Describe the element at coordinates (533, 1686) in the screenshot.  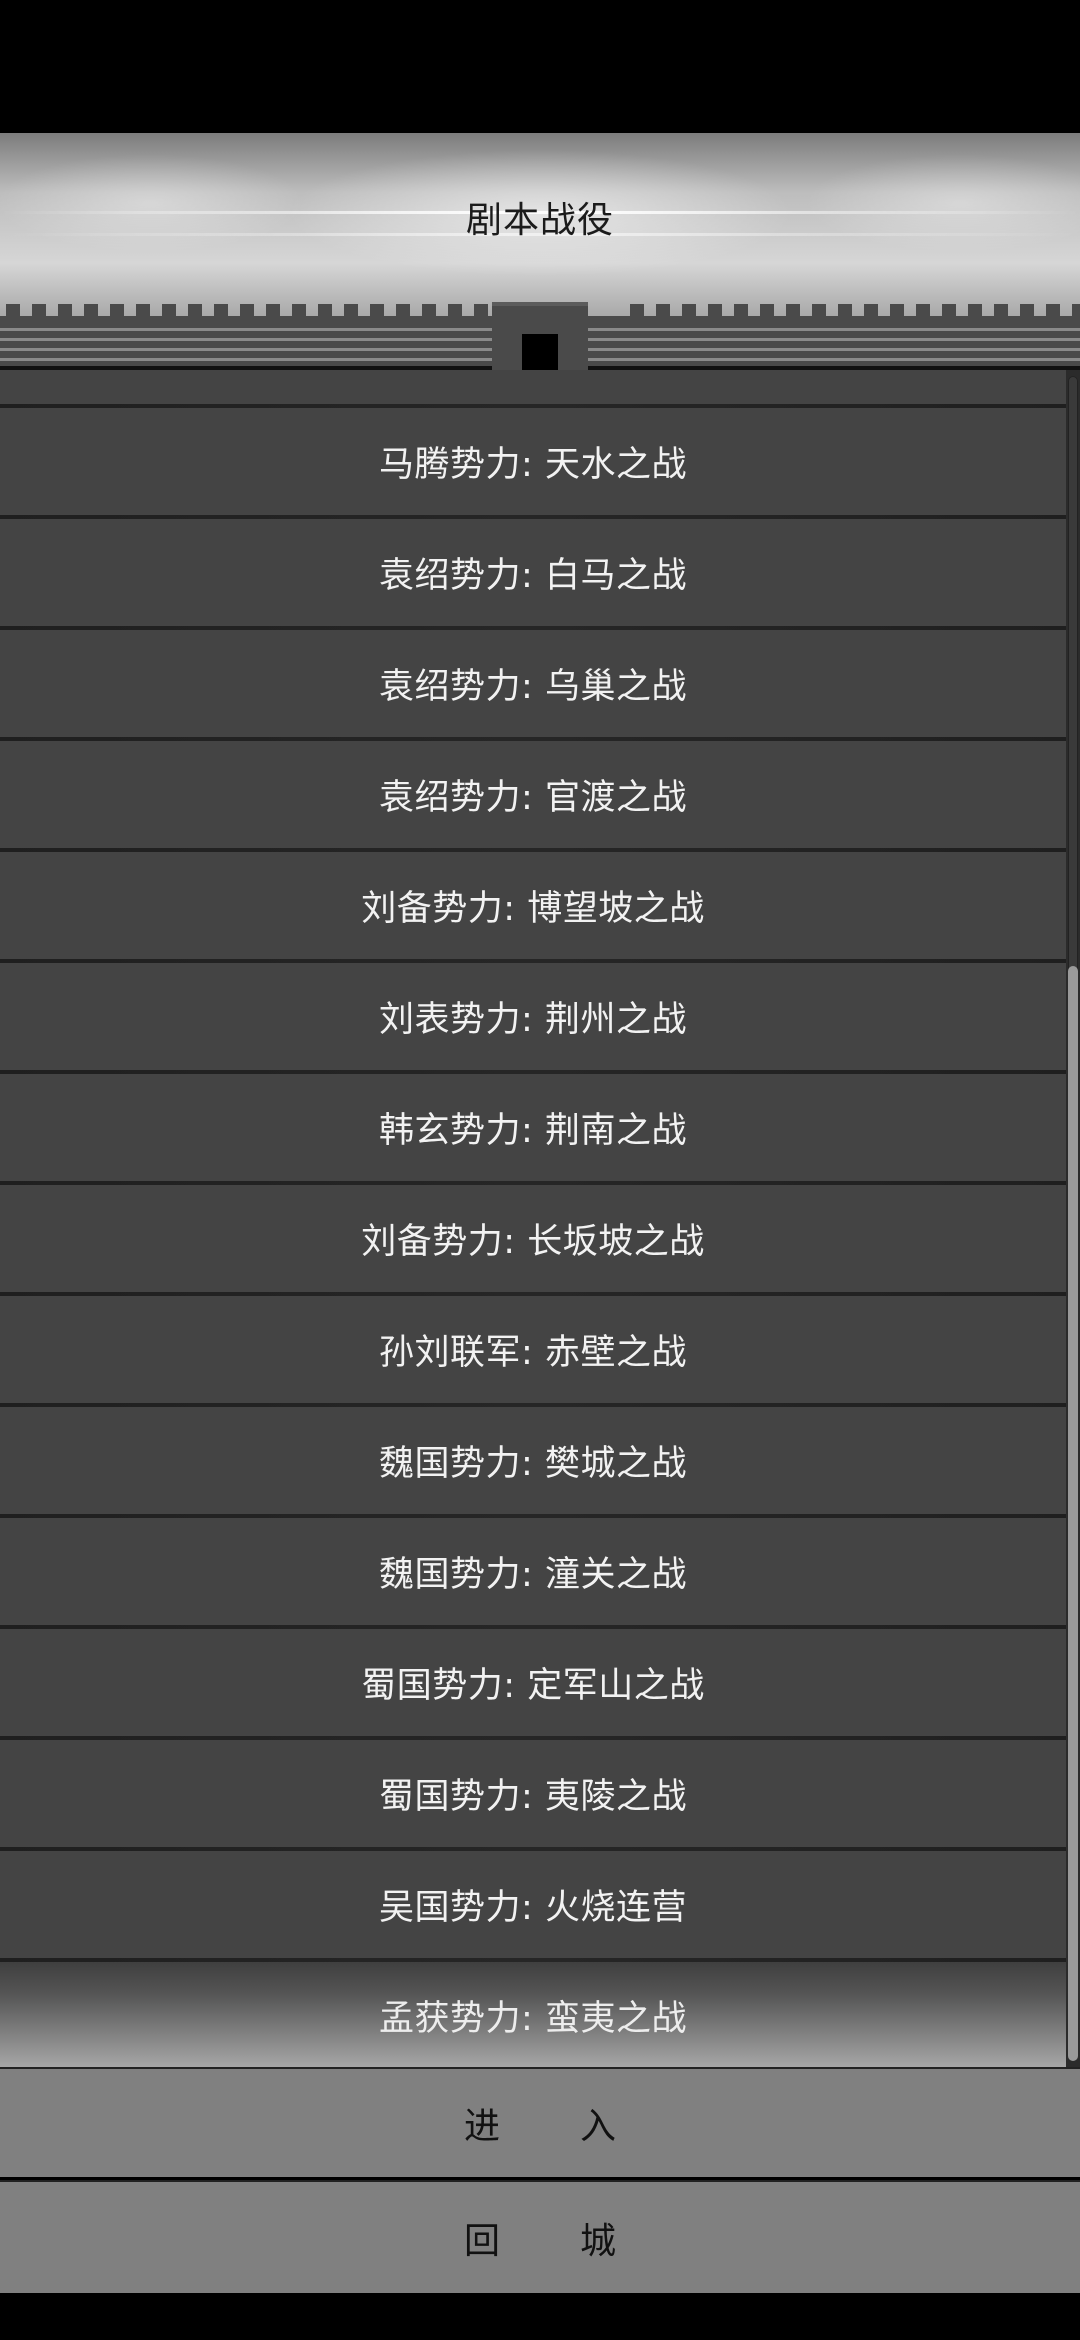
I see `campaign-label: 蜀国势力: 定军山之战` at that location.